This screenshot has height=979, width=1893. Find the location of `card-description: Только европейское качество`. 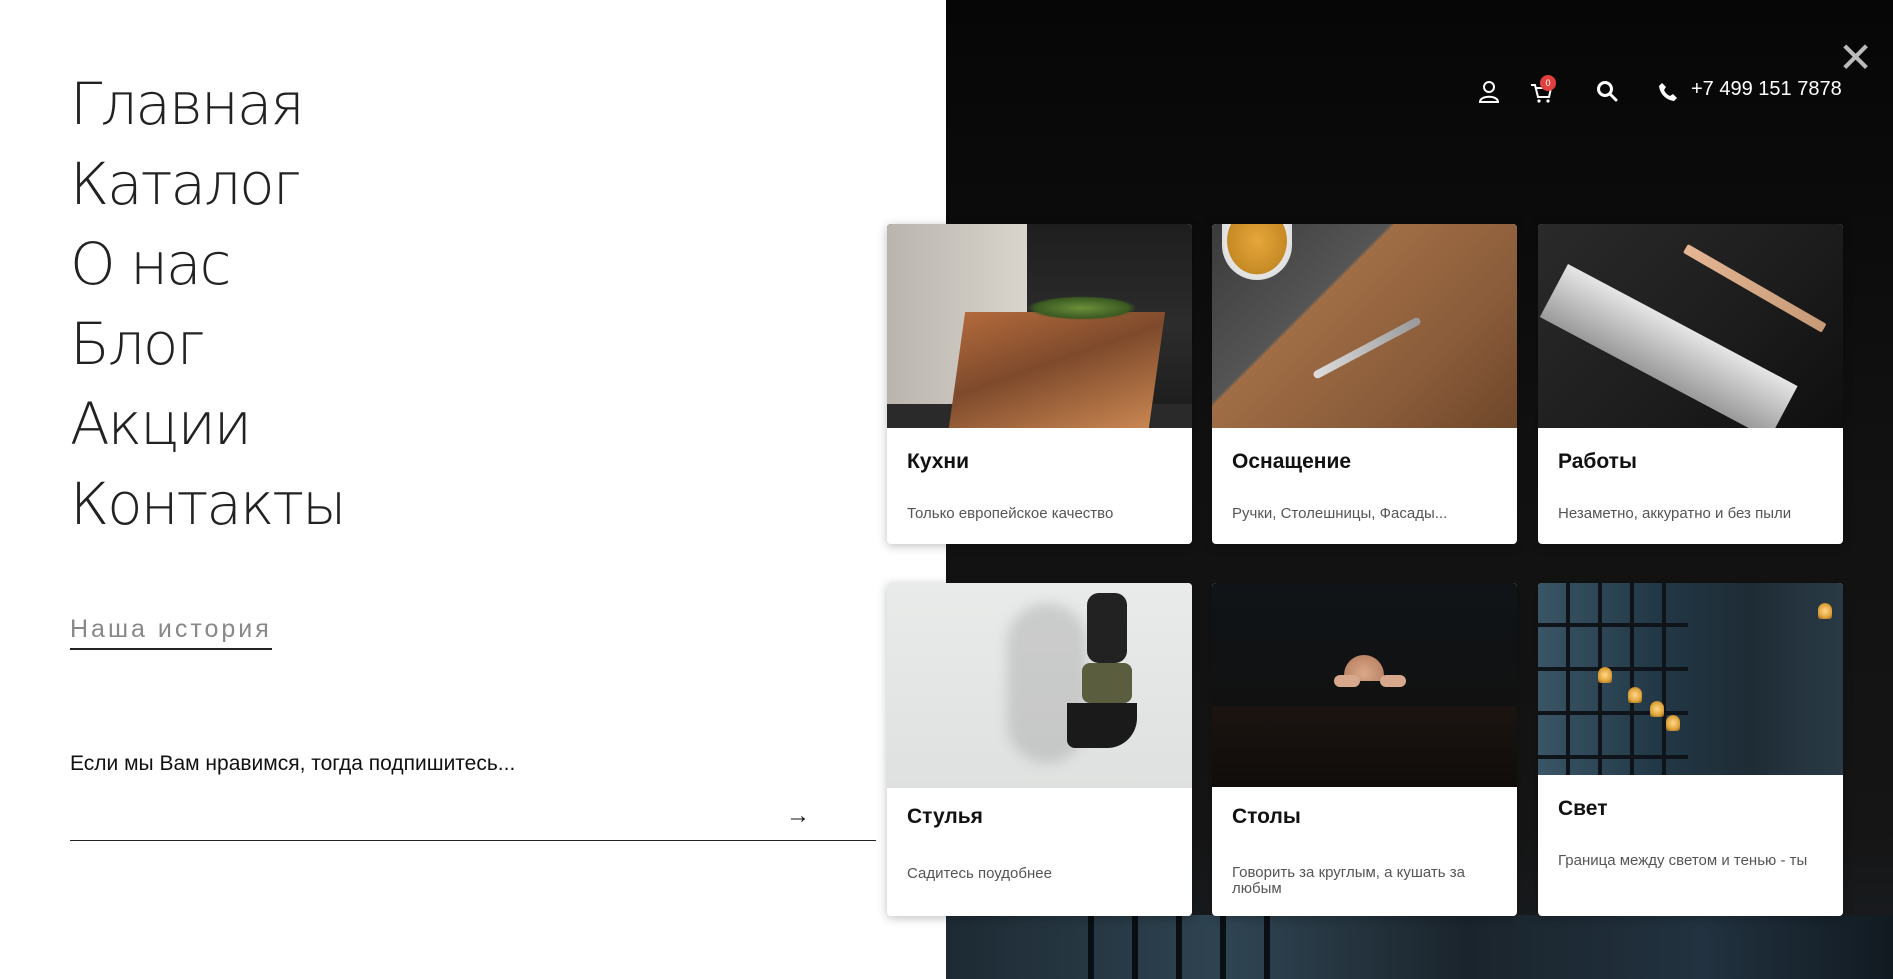

card-description: Только европейское качество is located at coordinates (1010, 513).